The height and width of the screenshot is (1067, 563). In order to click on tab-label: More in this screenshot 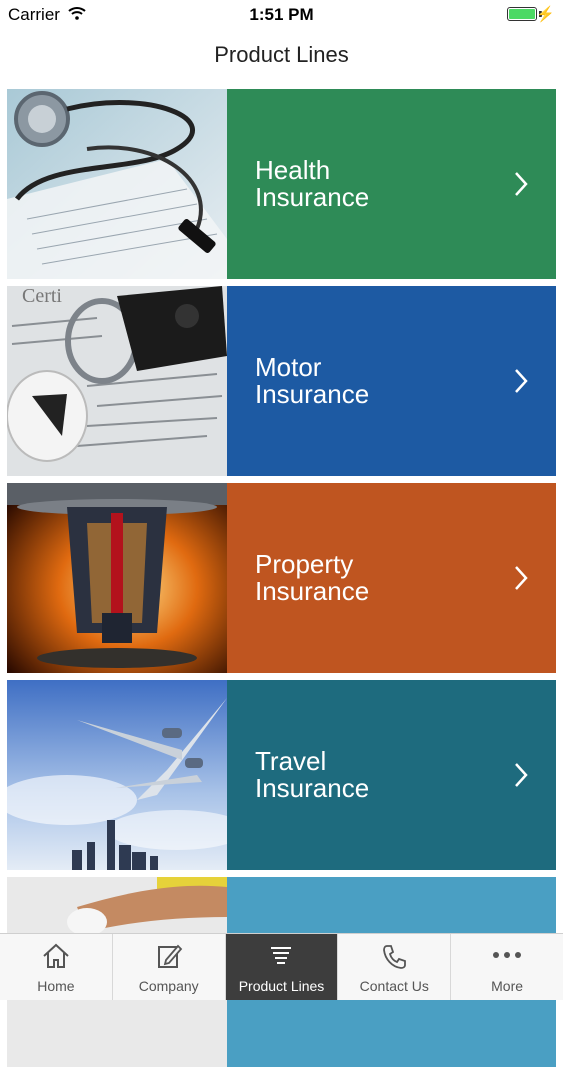, I will do `click(507, 986)`.